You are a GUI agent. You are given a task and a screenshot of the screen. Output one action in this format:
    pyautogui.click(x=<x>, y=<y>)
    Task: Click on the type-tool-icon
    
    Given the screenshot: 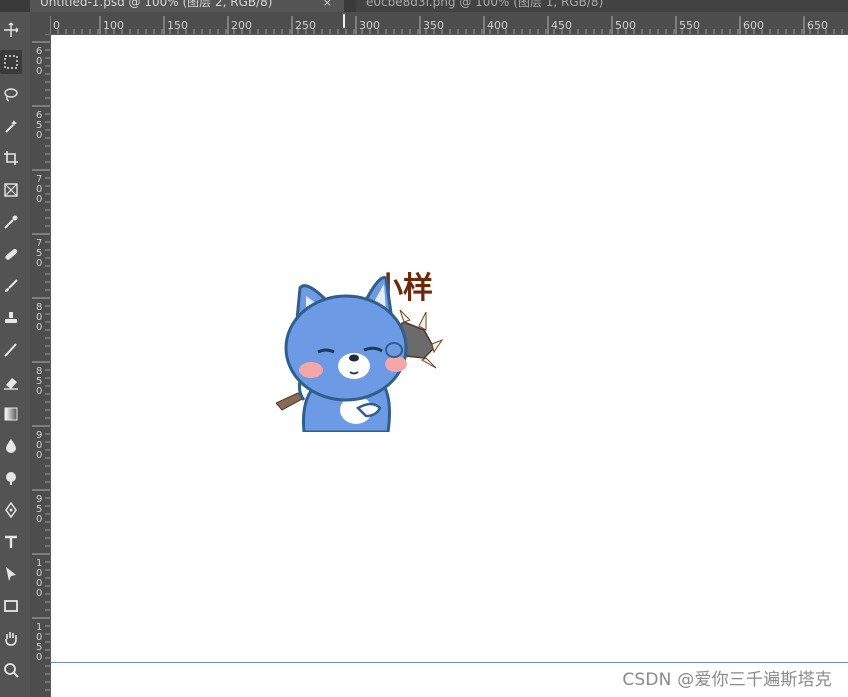 What is the action you would take?
    pyautogui.click(x=11, y=541)
    